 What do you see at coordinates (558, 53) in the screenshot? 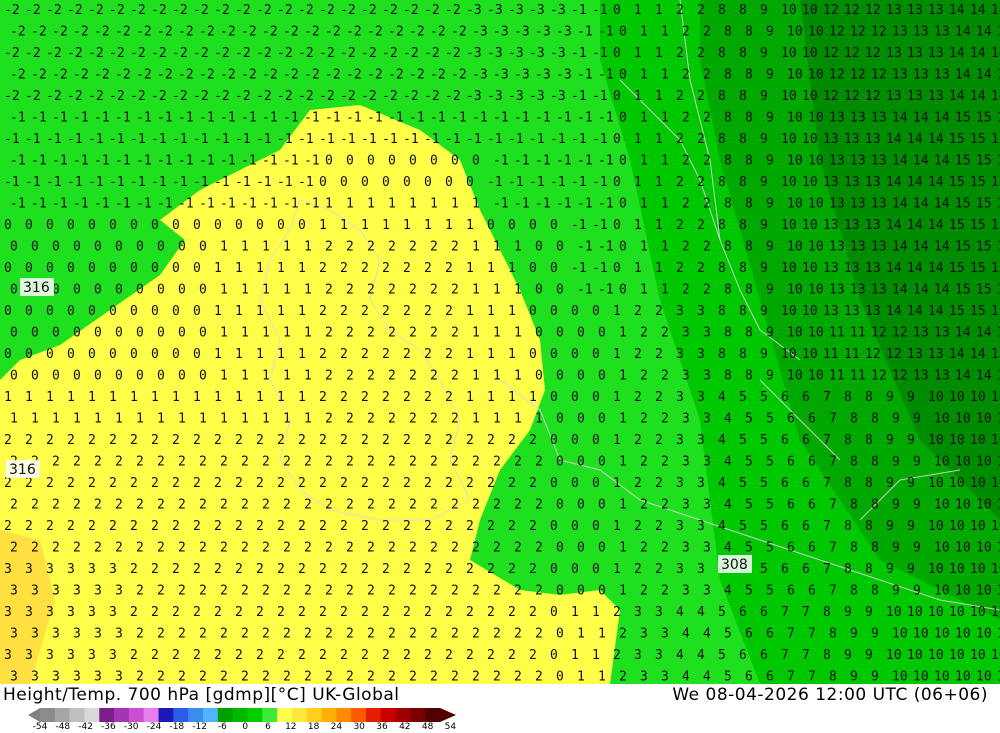
I see `temp-value: -3` at bounding box center [558, 53].